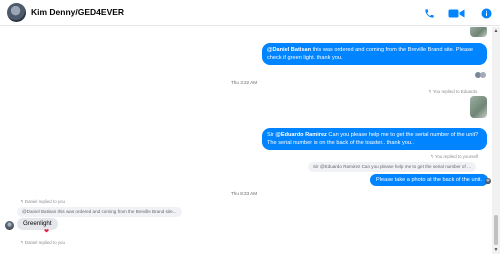  I want to click on scroll-up-arrow-icon: ▲, so click(496, 31).